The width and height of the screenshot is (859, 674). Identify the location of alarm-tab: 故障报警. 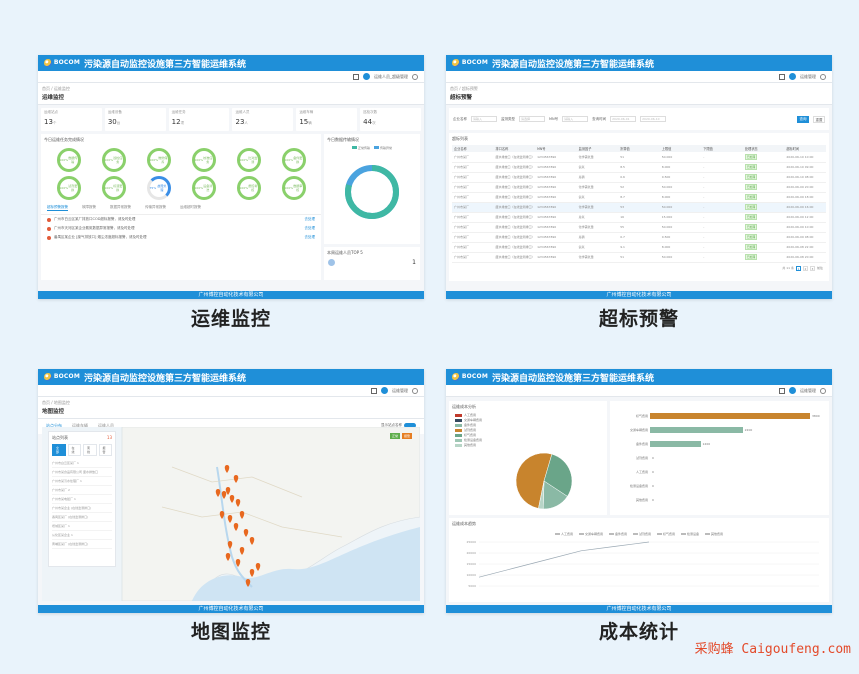
(89, 208).